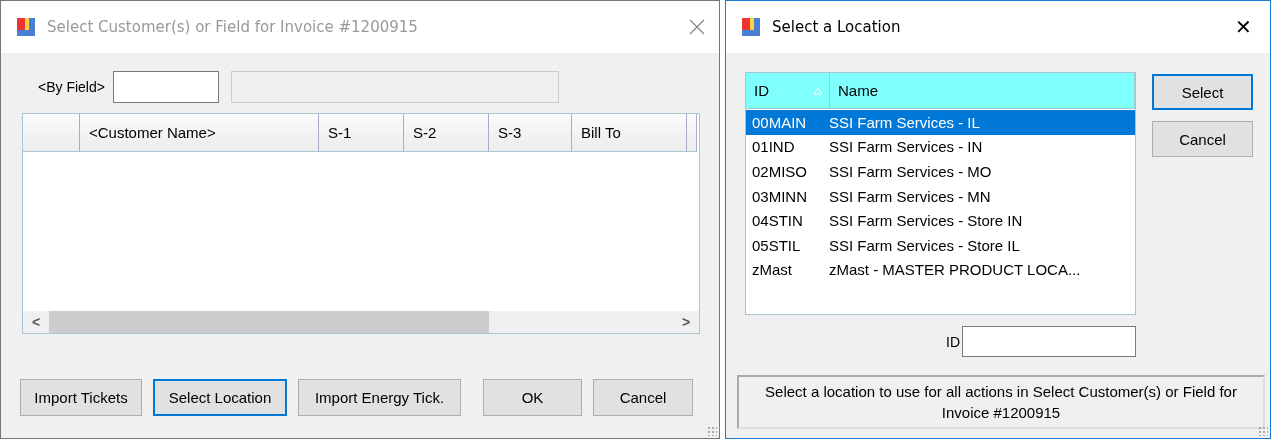  Describe the element at coordinates (81, 397) in the screenshot. I see `dialog-button: Import Tickets` at that location.